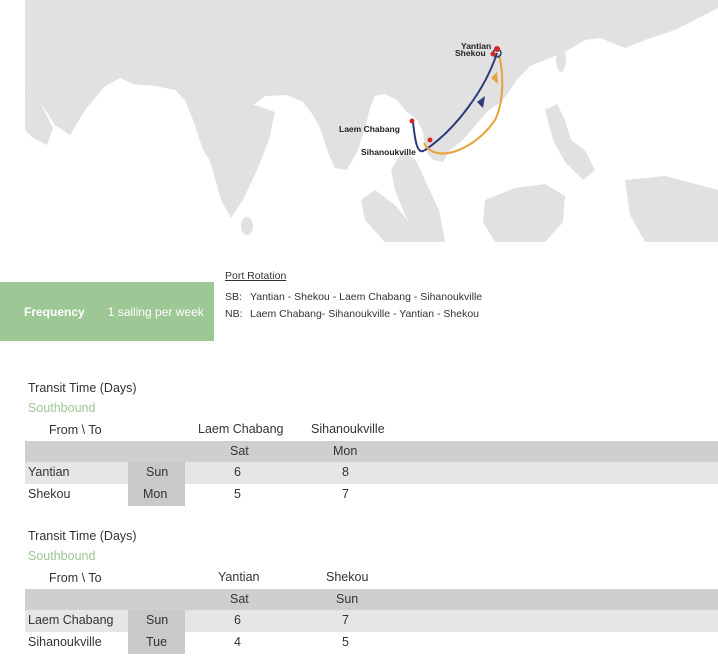 The width and height of the screenshot is (718, 661). What do you see at coordinates (561, 60) in the screenshot?
I see `land-taiwan` at bounding box center [561, 60].